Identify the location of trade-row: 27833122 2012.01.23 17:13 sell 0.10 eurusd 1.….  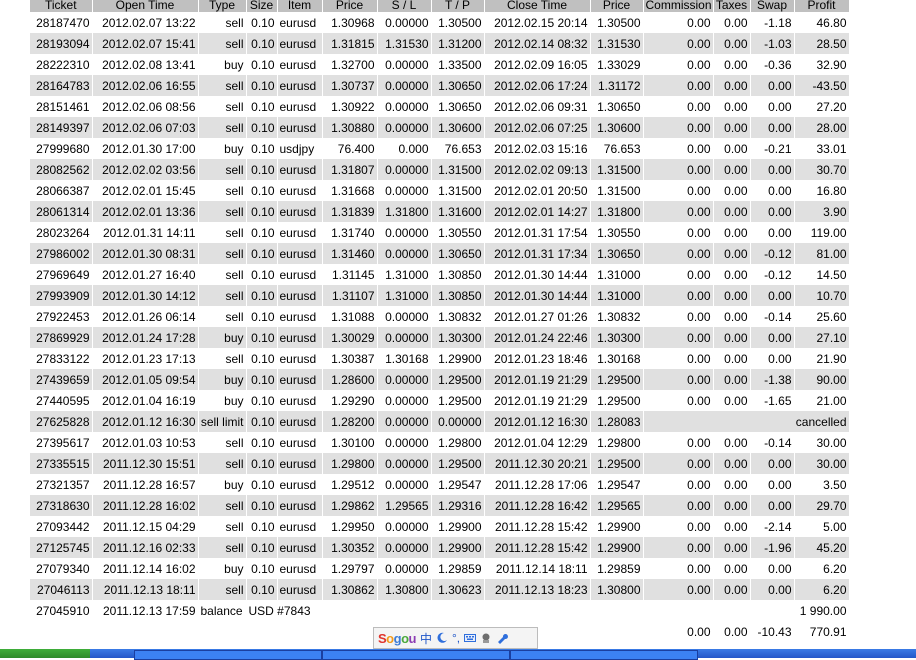
(440, 358).